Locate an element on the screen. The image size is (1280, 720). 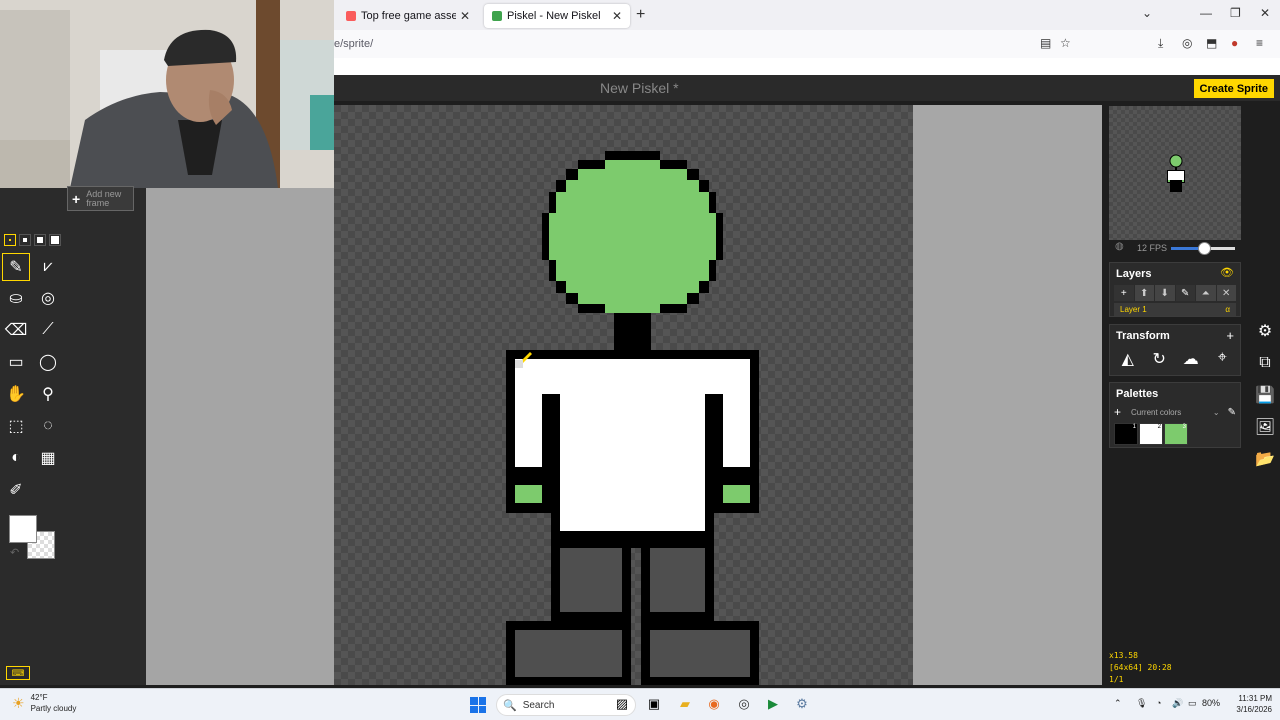
swap-colors-icon: ↶ is located at coordinates (14, 552).